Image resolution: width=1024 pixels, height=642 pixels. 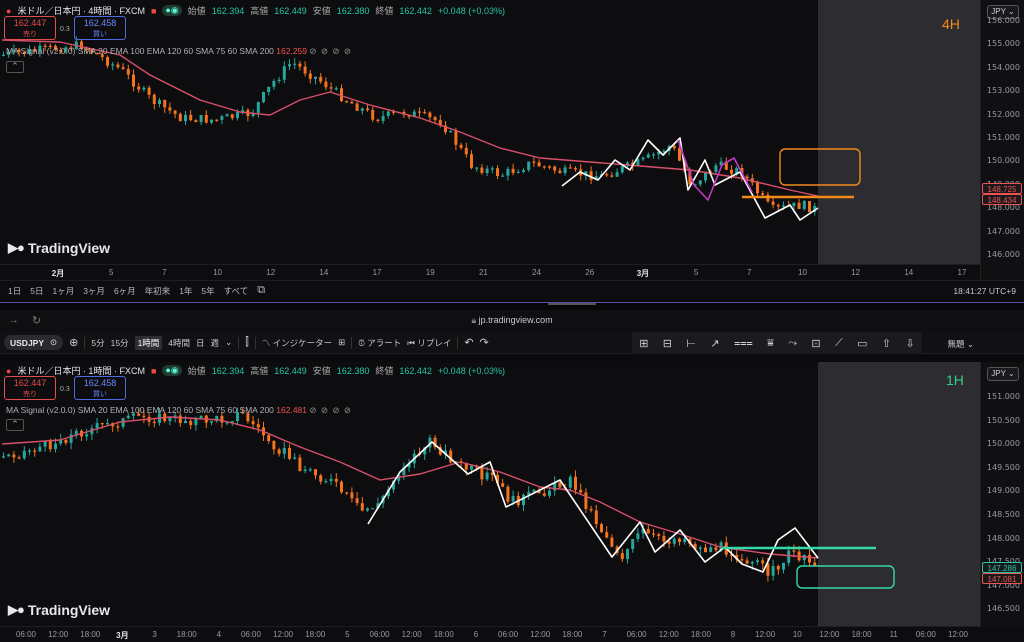 What do you see at coordinates (125, 291) in the screenshot?
I see `range-6m: 6ヶ月` at bounding box center [125, 291].